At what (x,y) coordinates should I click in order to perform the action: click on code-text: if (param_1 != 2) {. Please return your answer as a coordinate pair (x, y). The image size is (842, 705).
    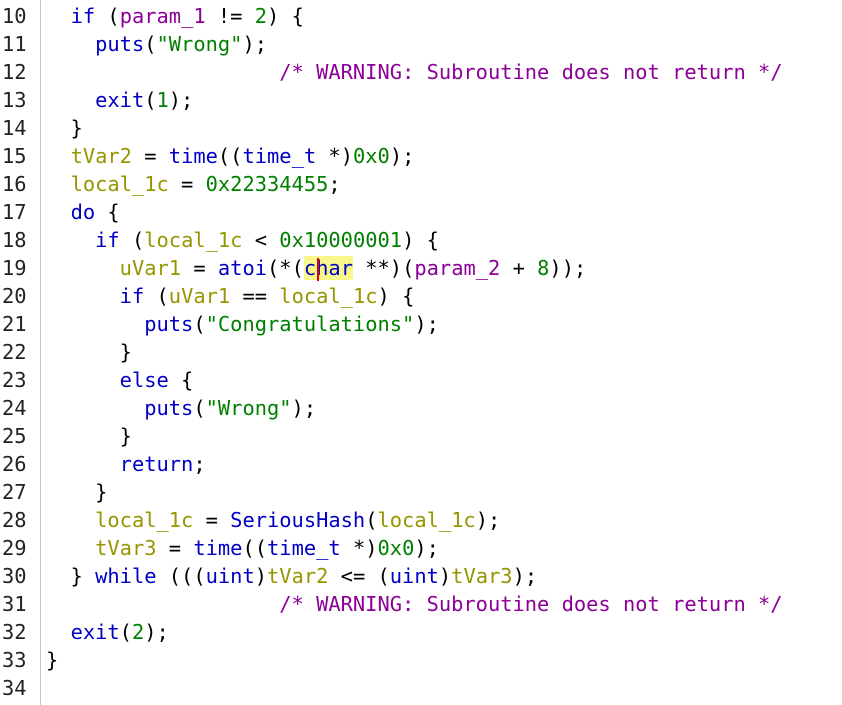
    Looking at the image, I should click on (175, 16).